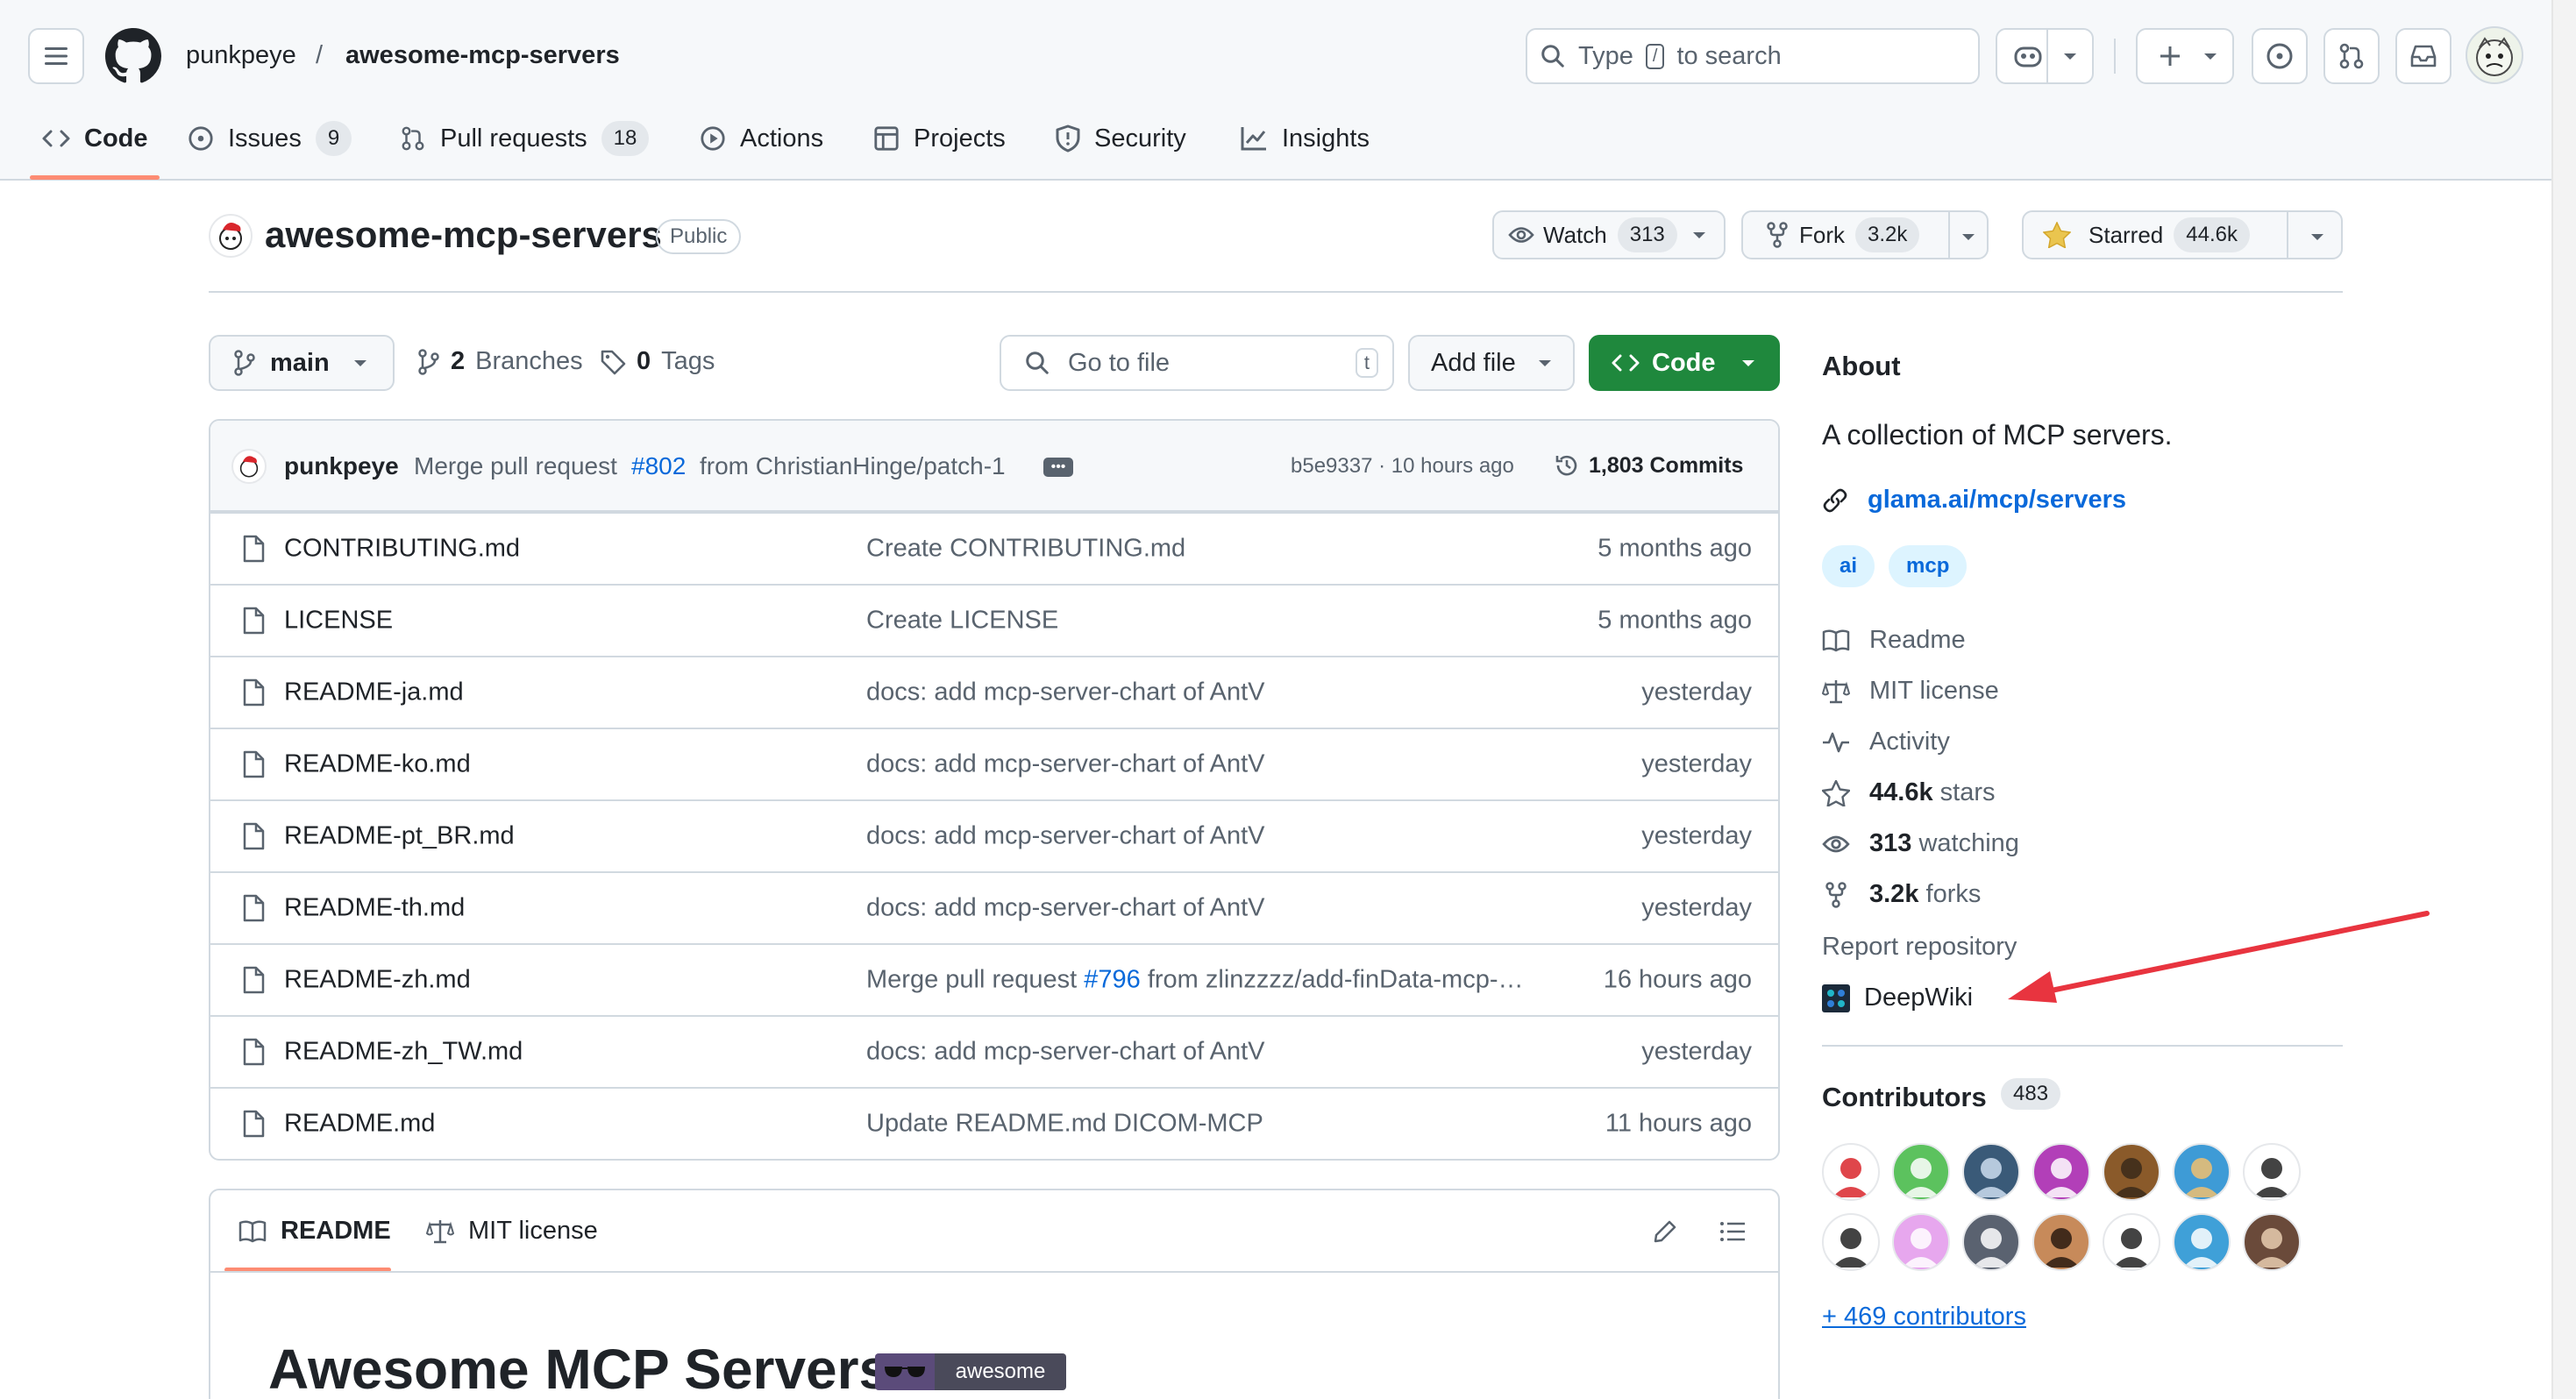  Describe the element at coordinates (1919, 947) in the screenshot. I see `report-repository-link: Report repository` at that location.